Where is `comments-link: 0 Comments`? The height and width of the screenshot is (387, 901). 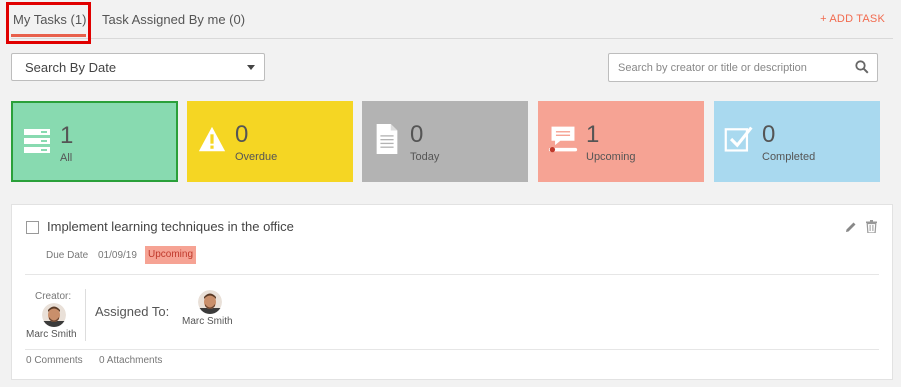 comments-link: 0 Comments is located at coordinates (54, 360).